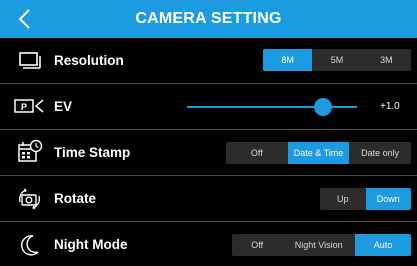  Describe the element at coordinates (89, 60) in the screenshot. I see `resolution-label: Resolution` at that location.